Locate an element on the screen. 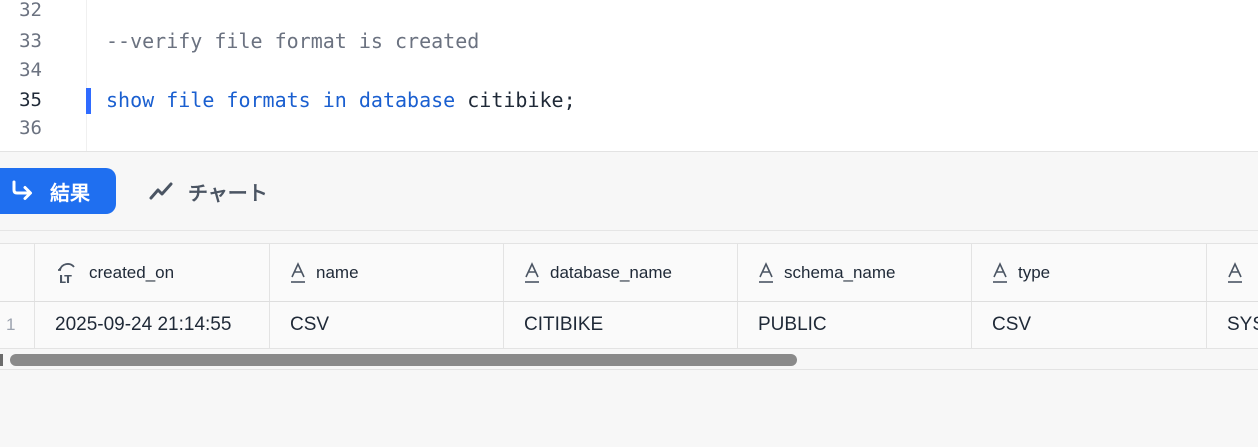  column-header-database-name: database_name is located at coordinates (621, 272).